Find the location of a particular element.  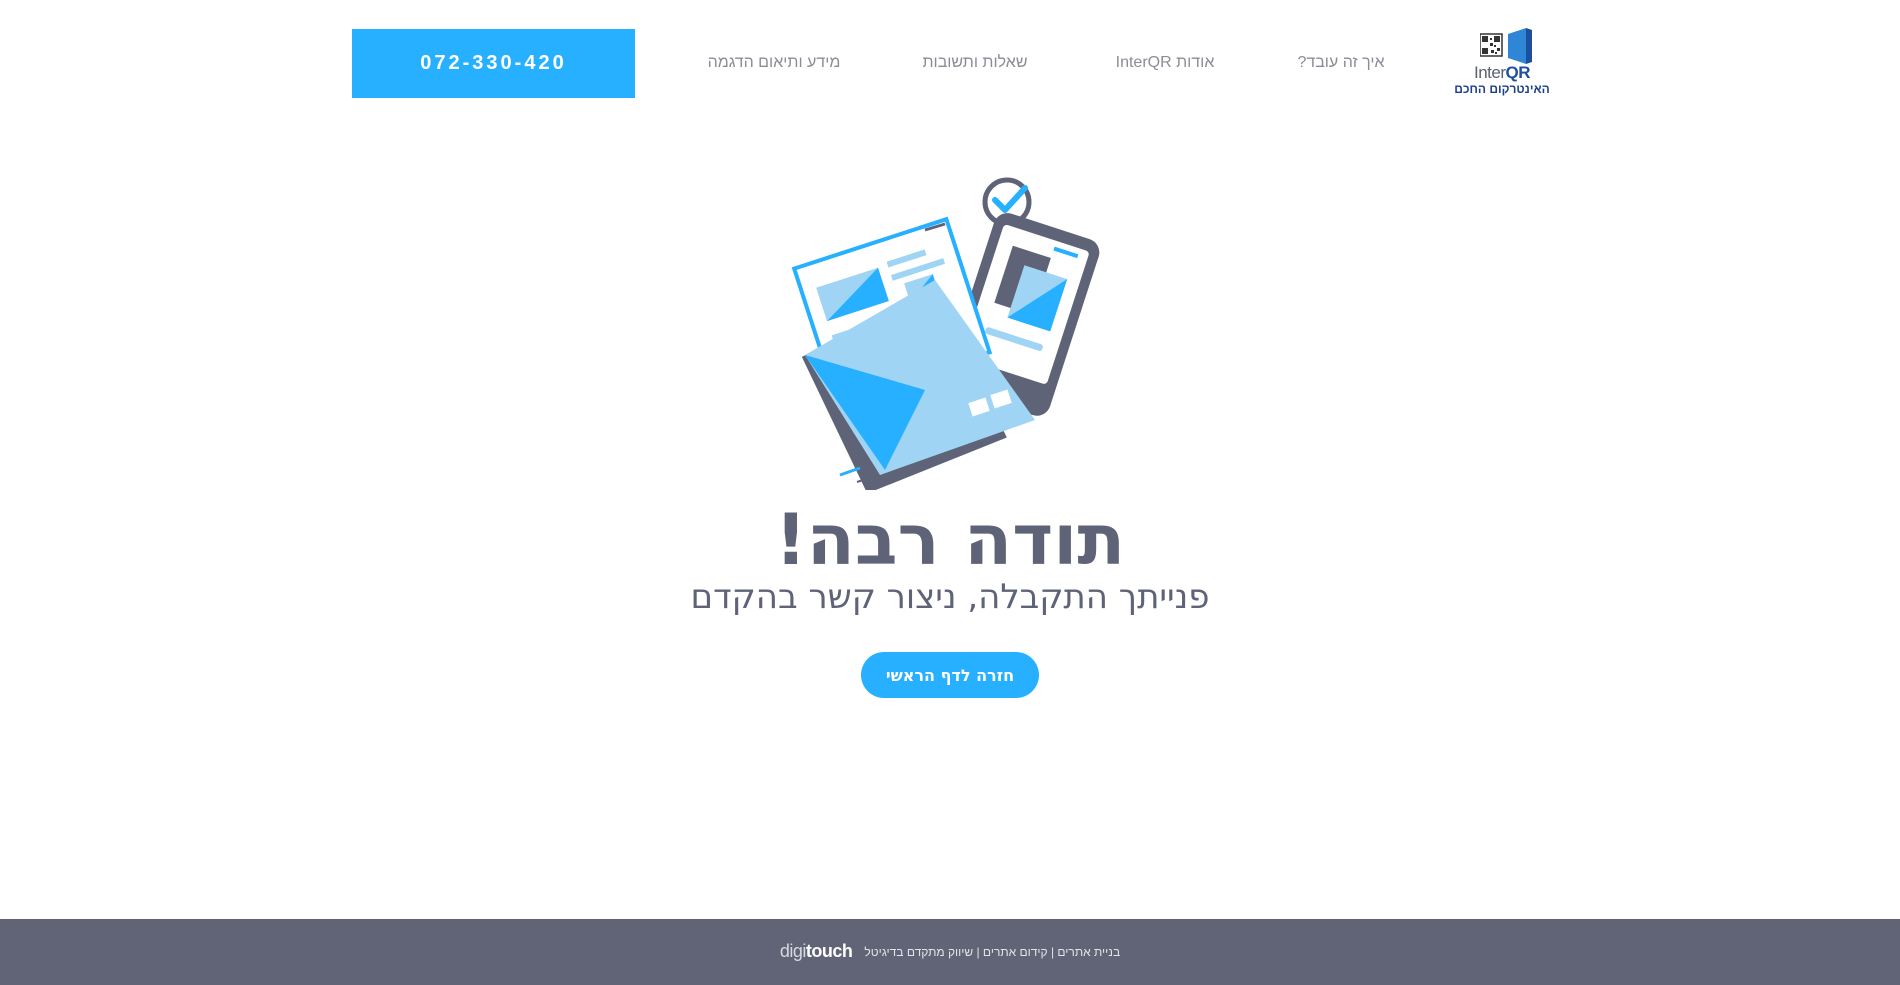

phone-button: 072-330-420 is located at coordinates (493, 63).